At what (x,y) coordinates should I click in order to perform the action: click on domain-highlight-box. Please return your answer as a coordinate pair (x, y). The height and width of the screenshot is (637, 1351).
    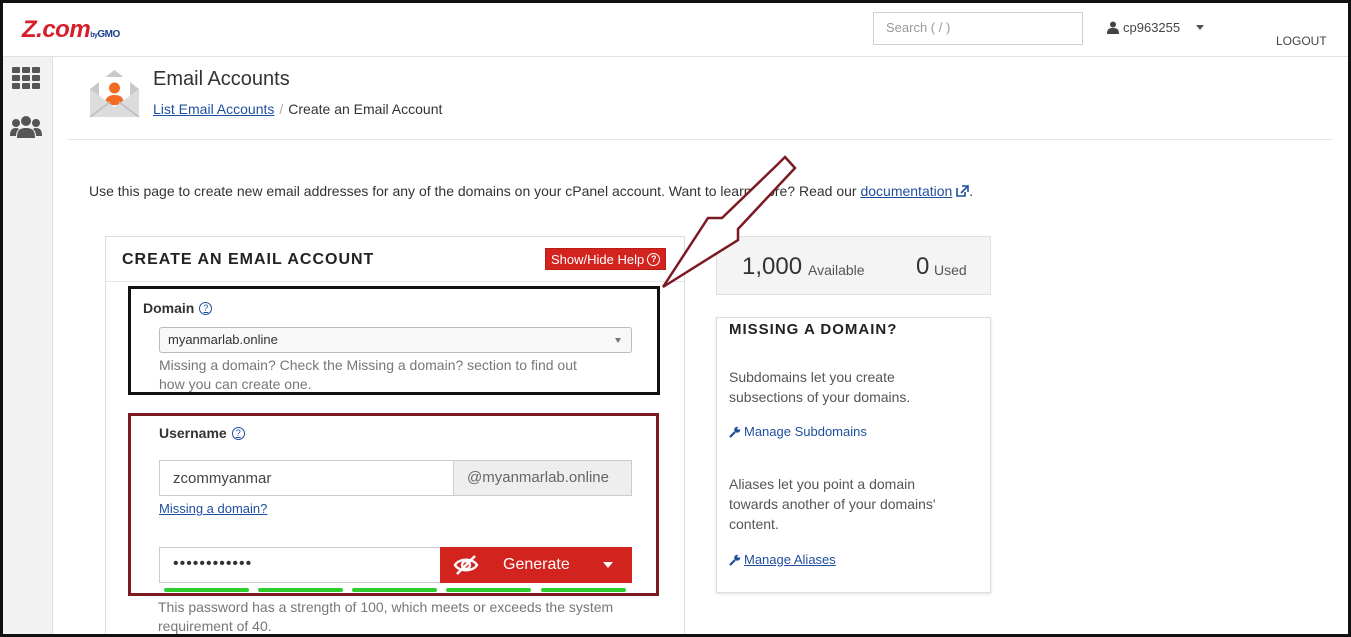
    Looking at the image, I should click on (394, 340).